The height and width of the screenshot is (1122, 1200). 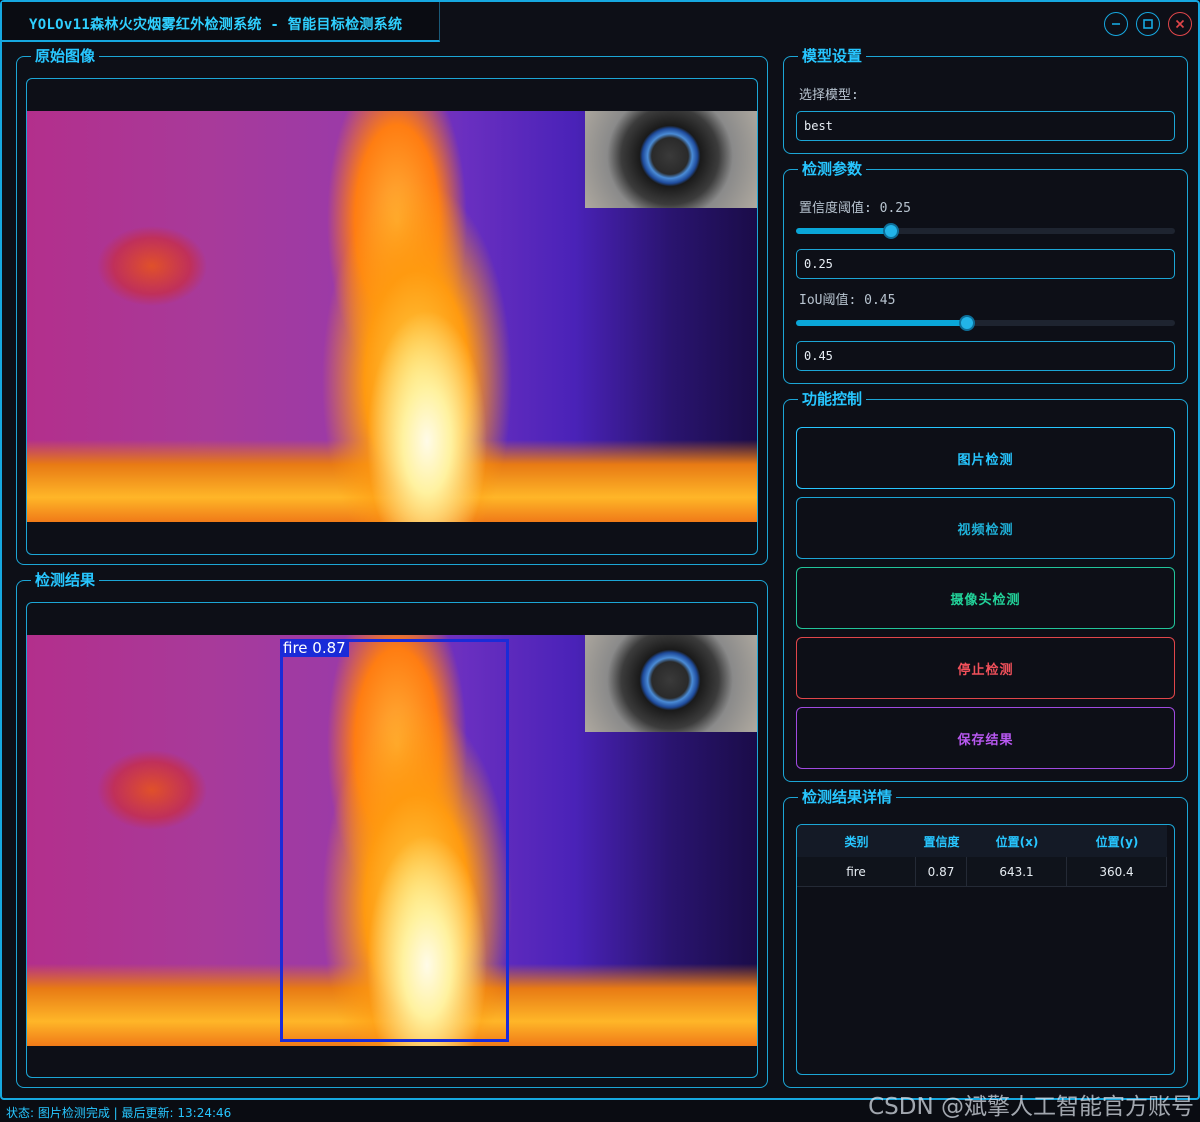 I want to click on result-details-title: 检测结果详情, so click(x=847, y=797).